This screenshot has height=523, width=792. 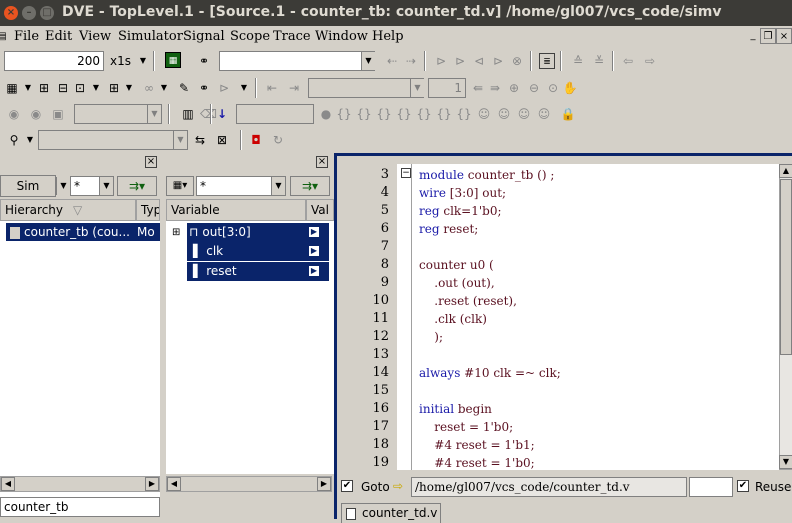 What do you see at coordinates (36, 114) in the screenshot?
I see `circle-right-icon: ◉` at bounding box center [36, 114].